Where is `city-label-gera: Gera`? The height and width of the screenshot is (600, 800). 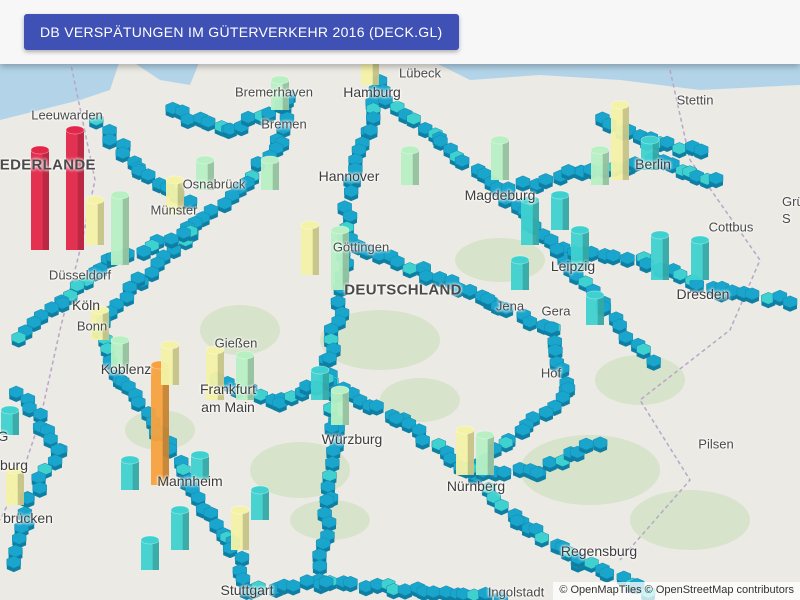 city-label-gera: Gera is located at coordinates (556, 311).